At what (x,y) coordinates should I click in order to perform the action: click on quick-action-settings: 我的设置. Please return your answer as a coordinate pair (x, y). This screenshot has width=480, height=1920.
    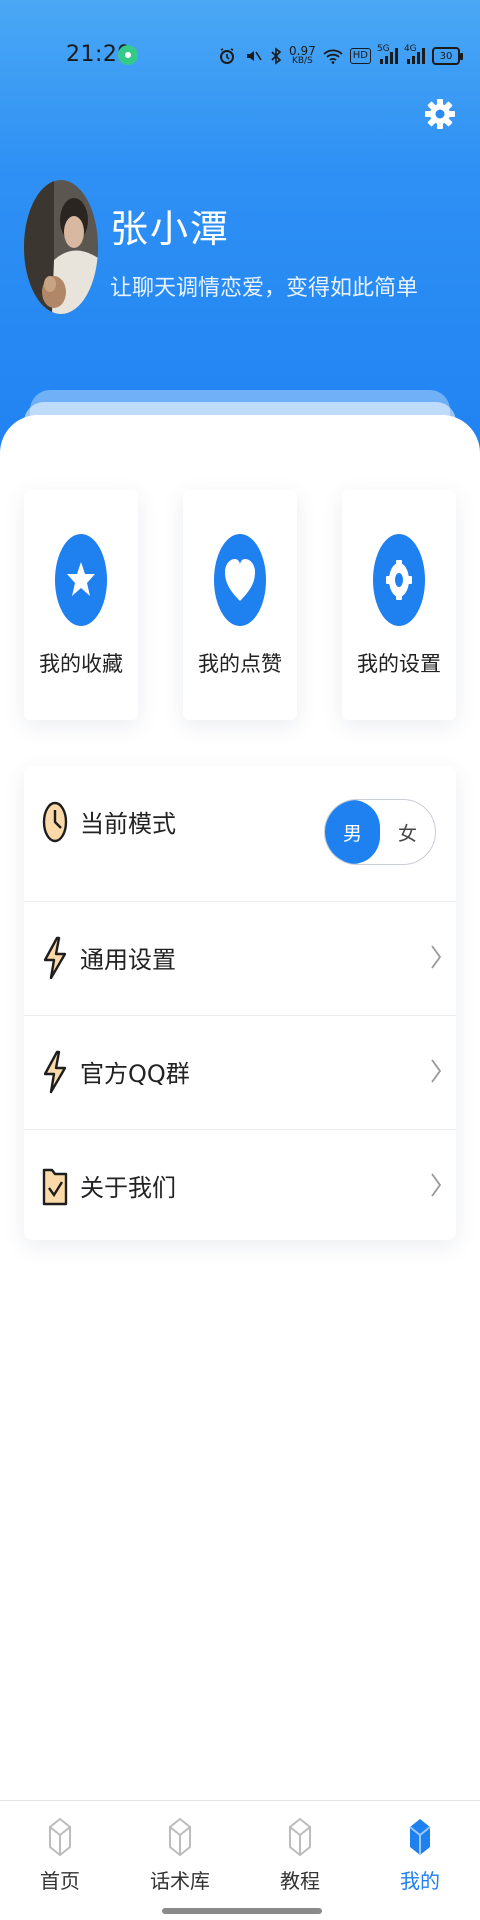
    Looking at the image, I should click on (399, 605).